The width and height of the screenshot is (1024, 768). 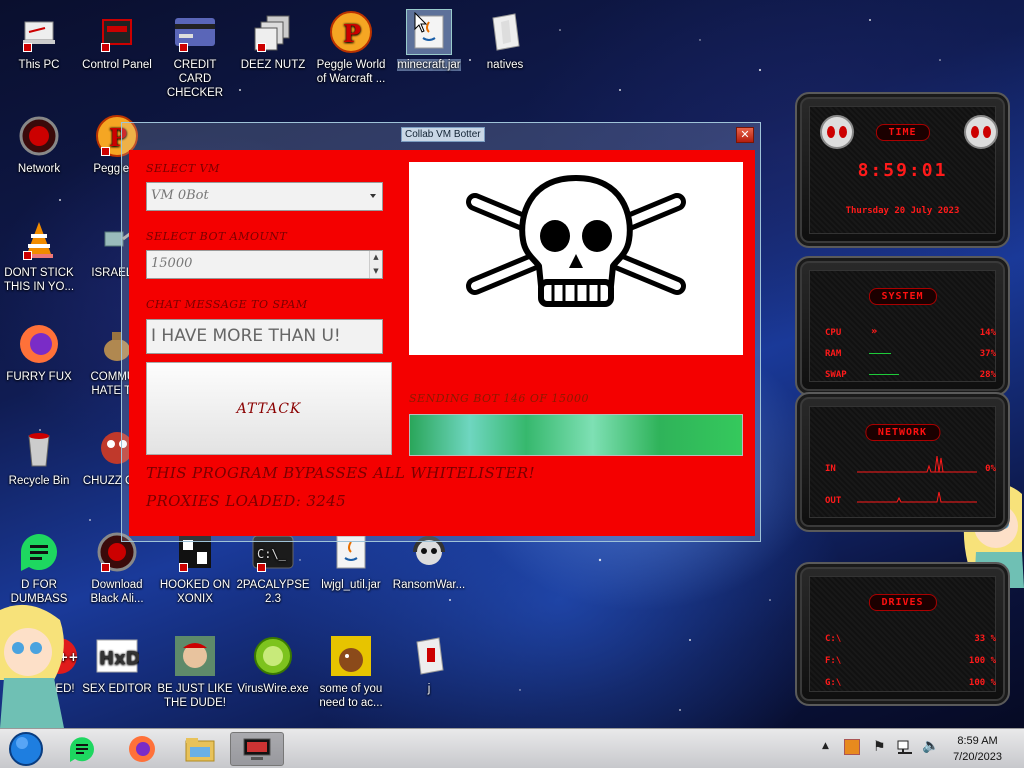 What do you see at coordinates (830, 469) in the screenshot?
I see `net-in-label: IN` at bounding box center [830, 469].